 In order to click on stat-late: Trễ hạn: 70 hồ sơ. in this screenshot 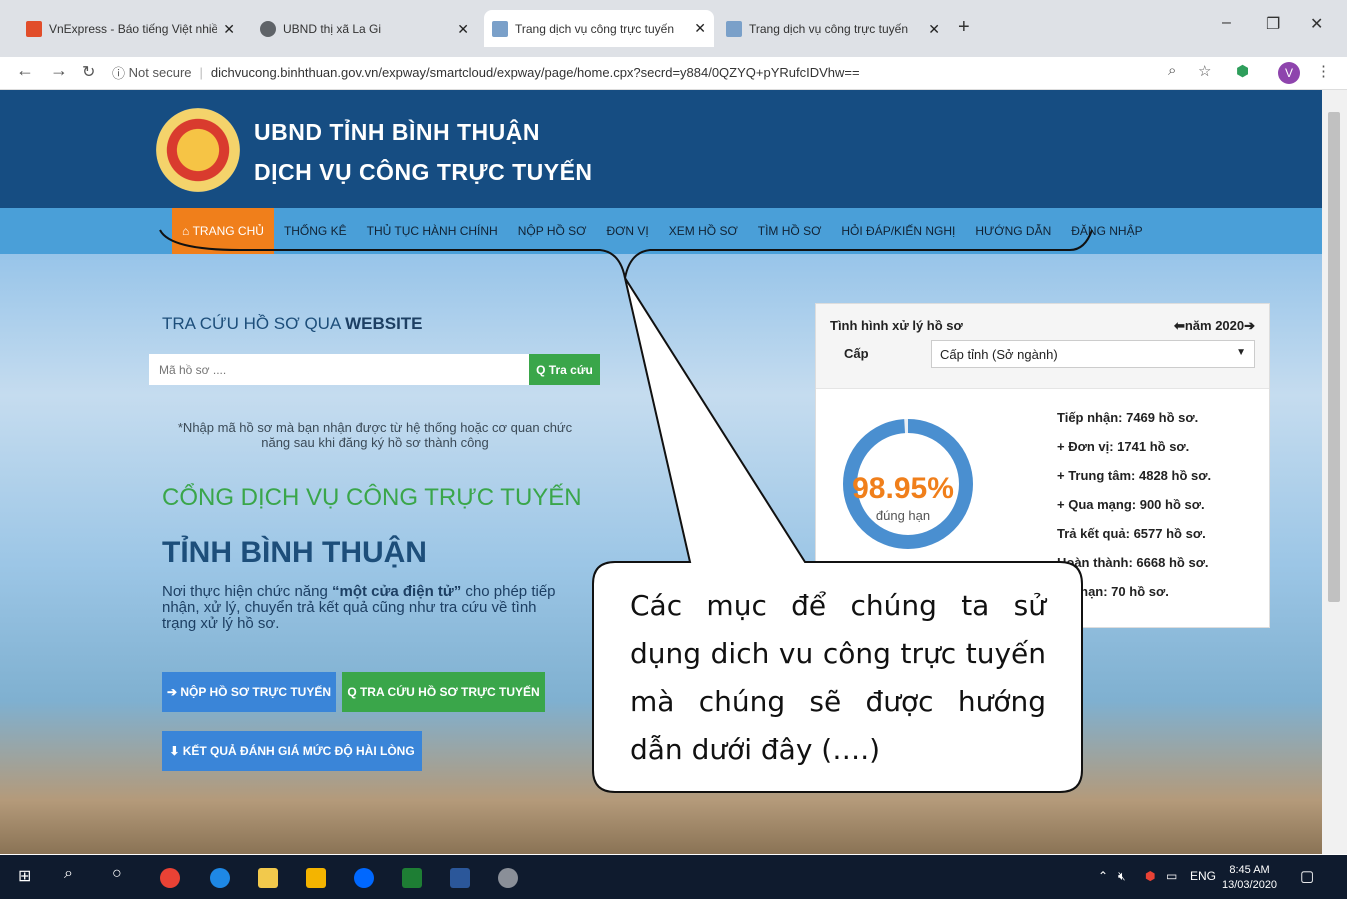, I will do `click(1113, 591)`.